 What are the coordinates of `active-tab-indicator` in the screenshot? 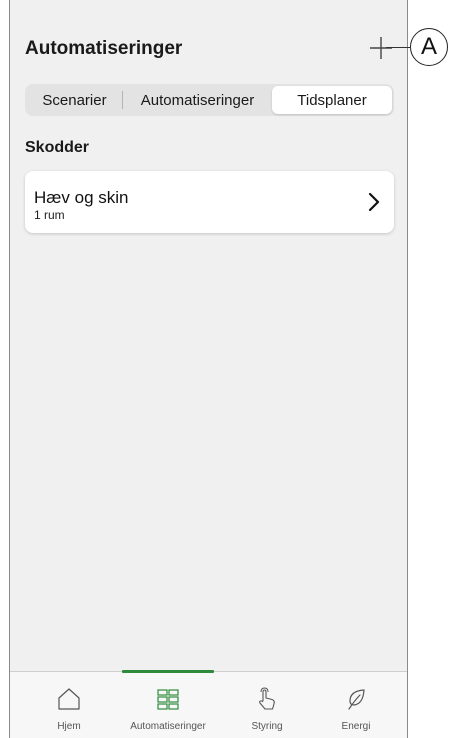 It's located at (168, 671).